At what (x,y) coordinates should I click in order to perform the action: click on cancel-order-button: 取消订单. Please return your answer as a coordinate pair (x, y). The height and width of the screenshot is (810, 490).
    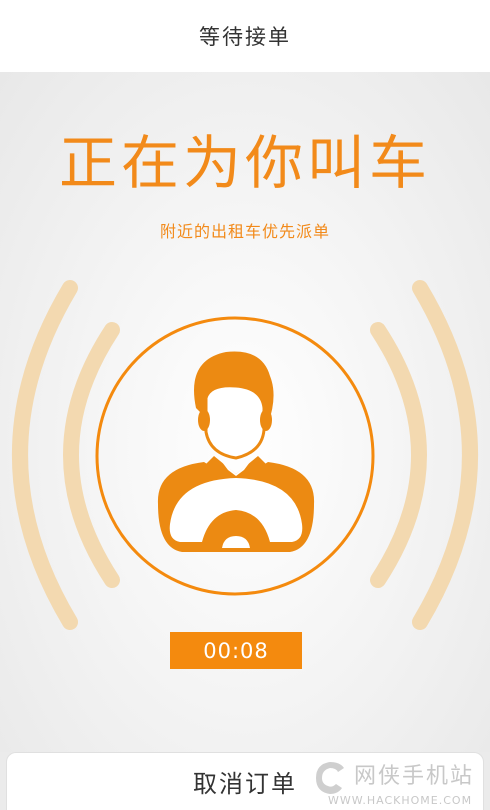
    Looking at the image, I should click on (245, 781).